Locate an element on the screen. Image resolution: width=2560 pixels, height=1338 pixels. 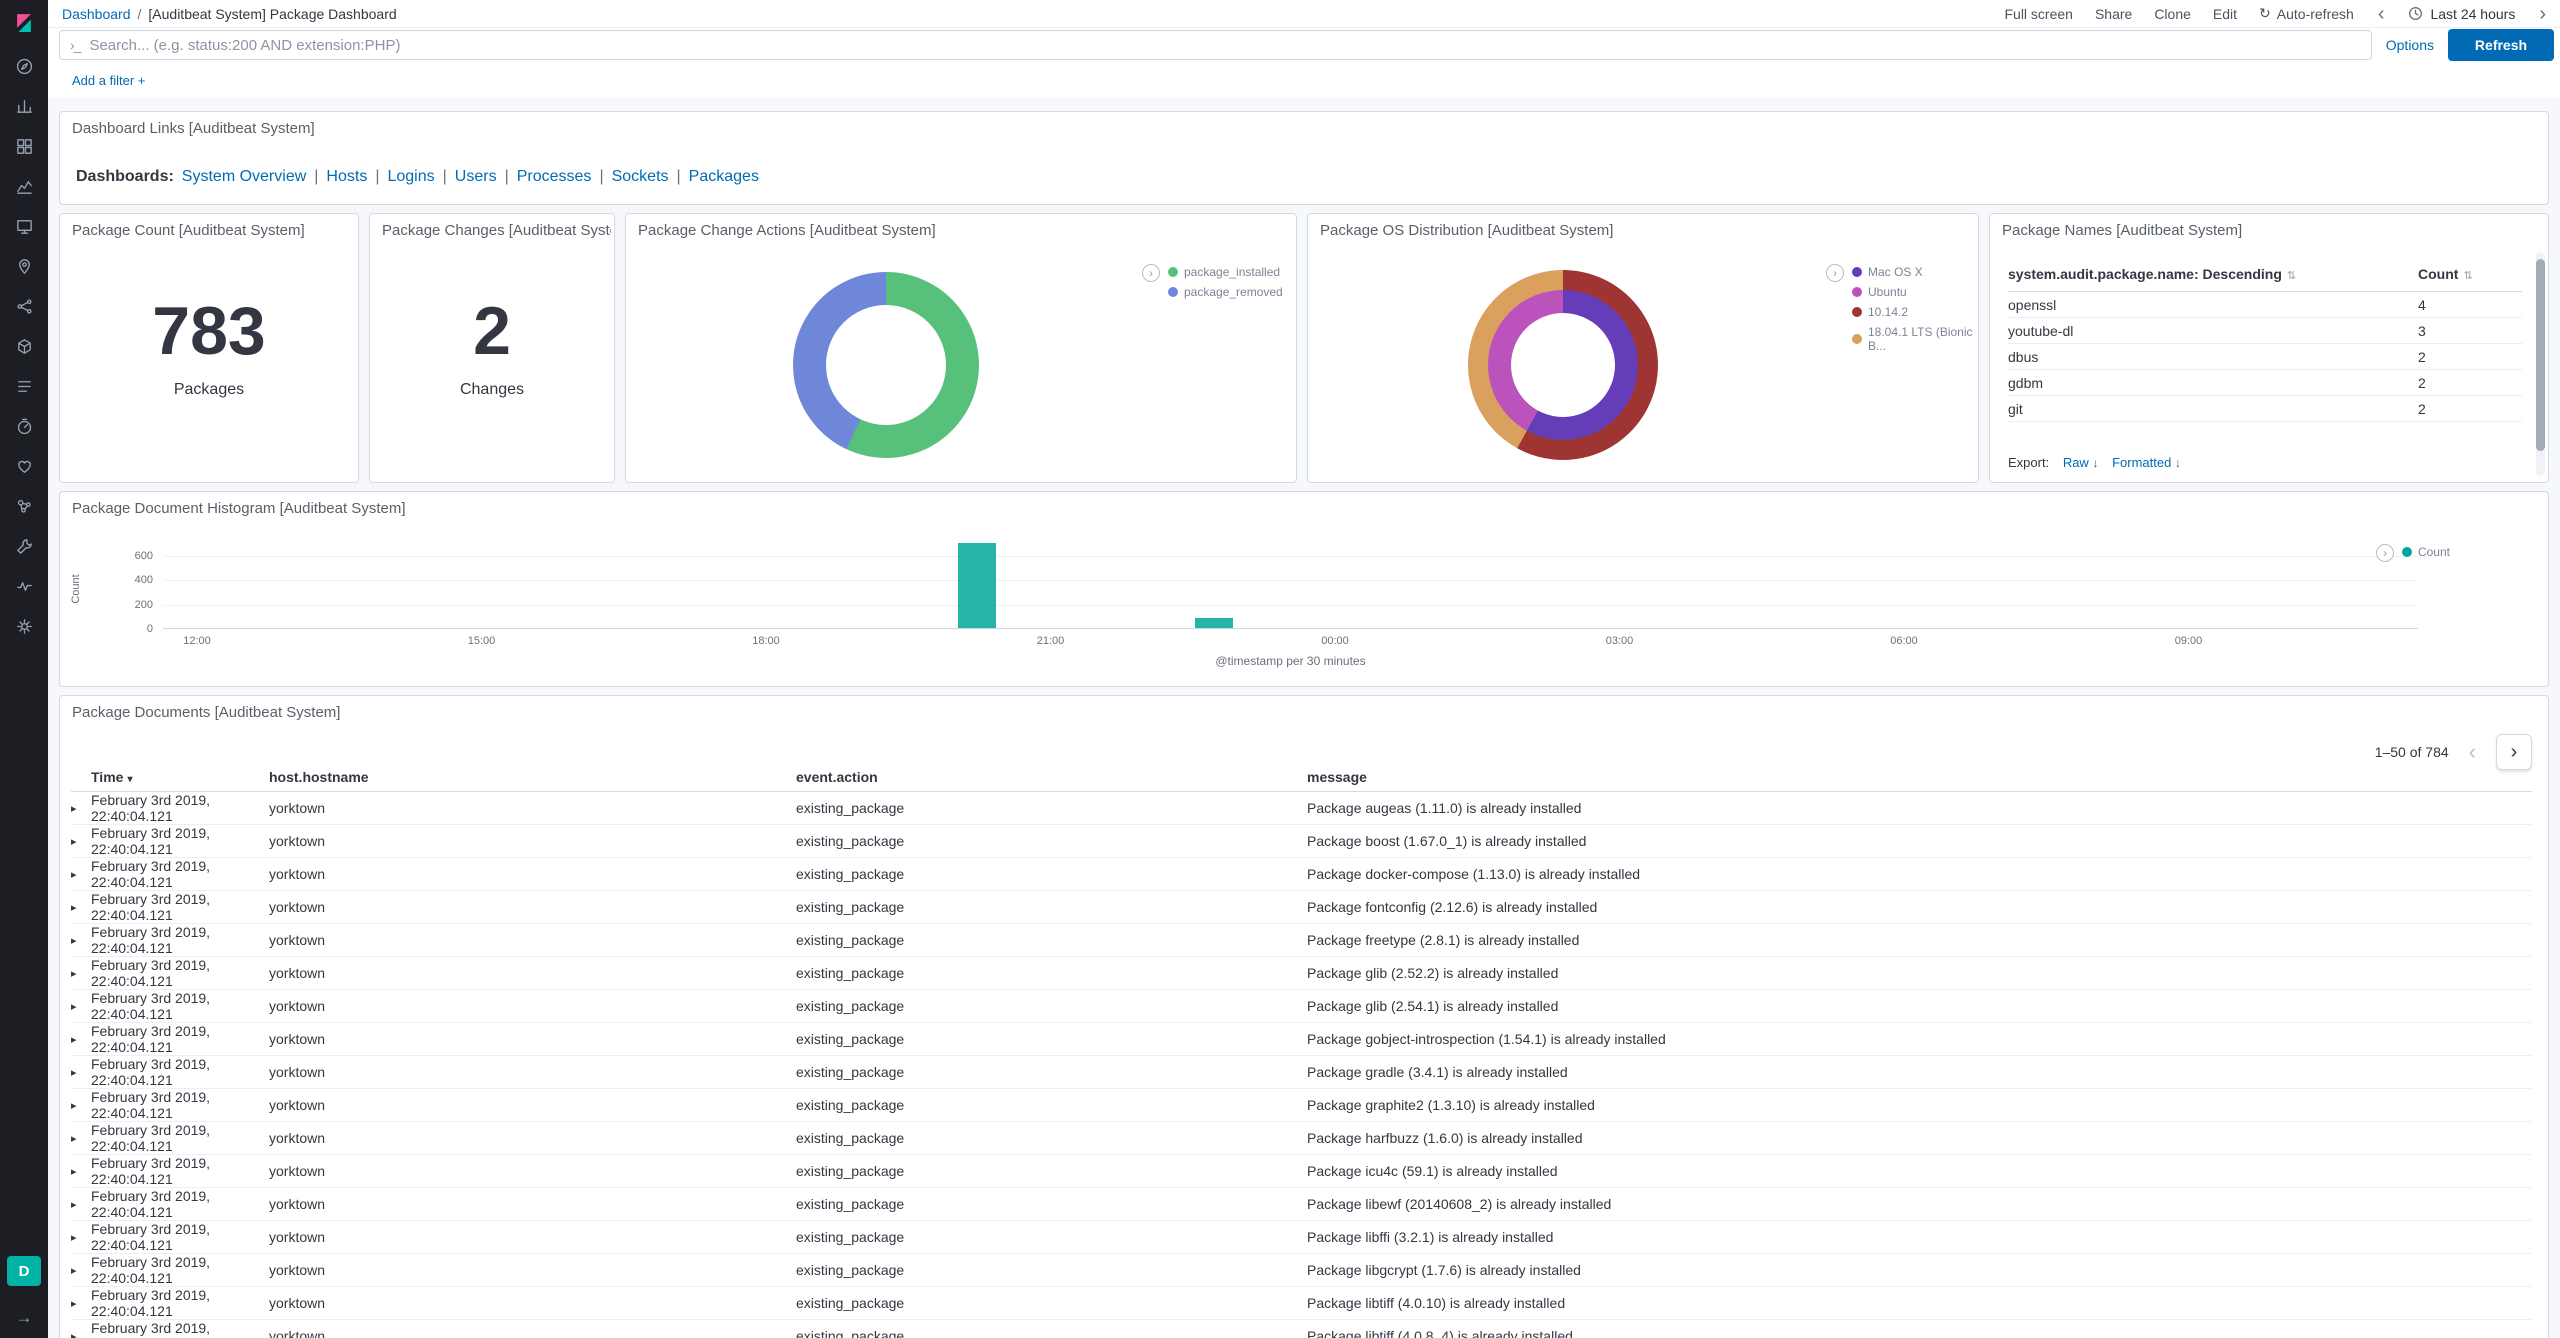
share-button: Share is located at coordinates (2113, 14).